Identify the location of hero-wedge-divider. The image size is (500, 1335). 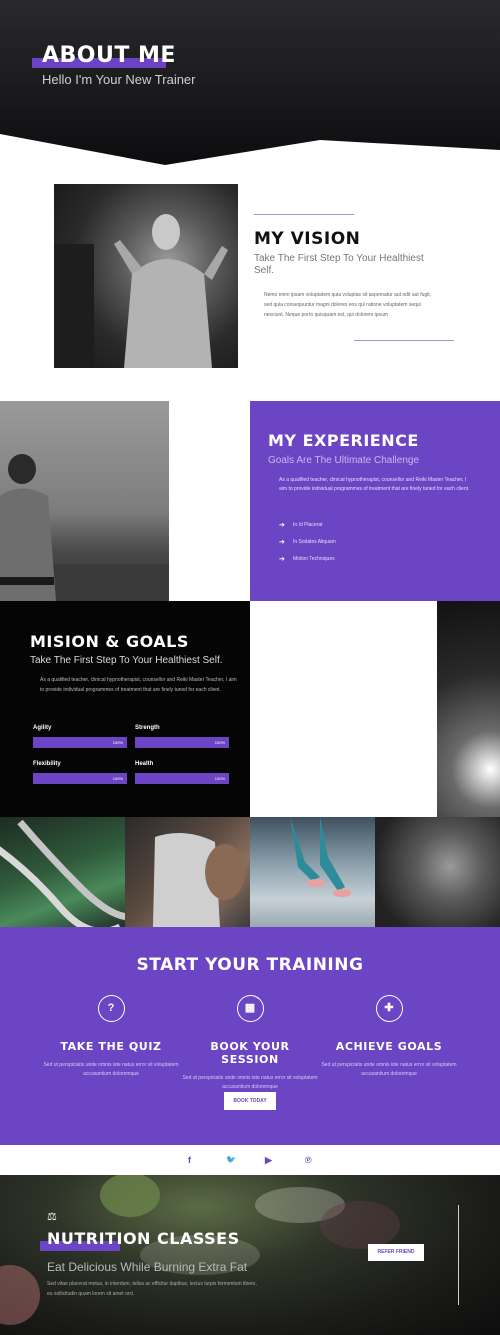
(250, 152).